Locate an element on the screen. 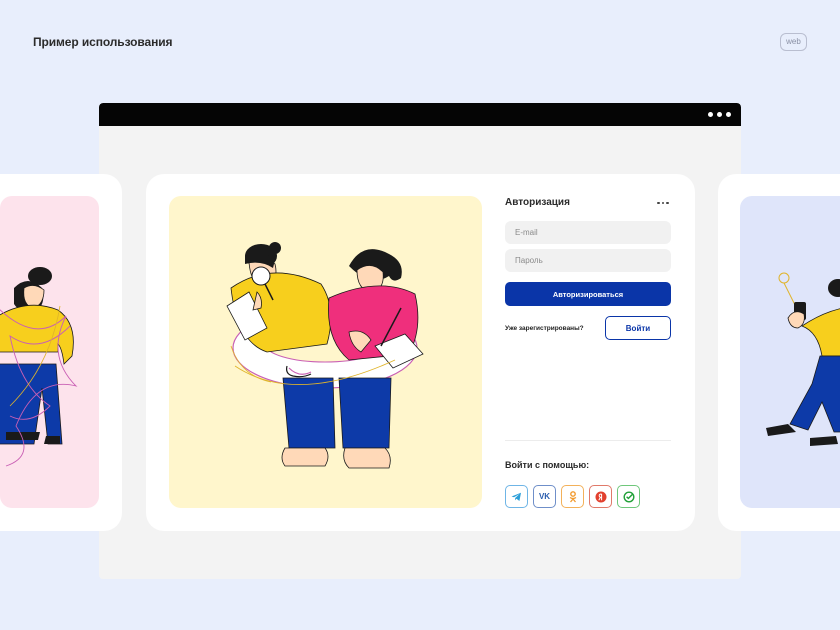  sber-icon is located at coordinates (628, 496).